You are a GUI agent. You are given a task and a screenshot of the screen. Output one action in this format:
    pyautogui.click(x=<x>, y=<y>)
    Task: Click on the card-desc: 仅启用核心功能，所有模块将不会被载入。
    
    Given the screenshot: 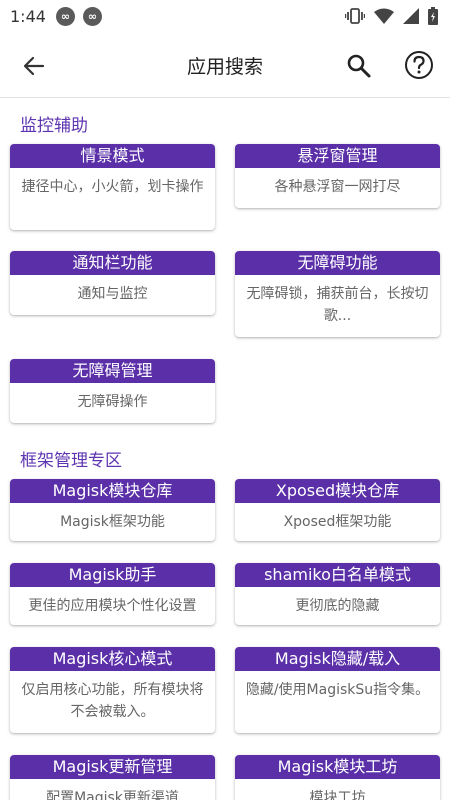 What is the action you would take?
    pyautogui.click(x=112, y=701)
    